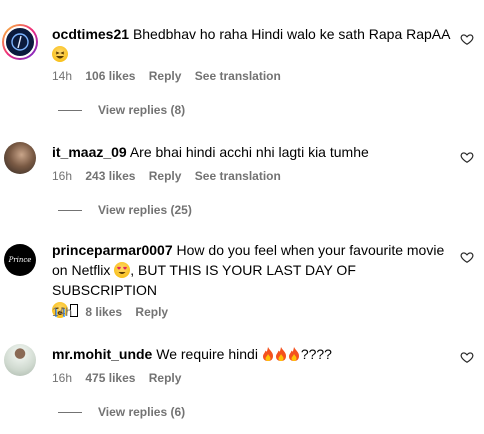 This screenshot has height=434, width=484. I want to click on avatar-logo-text: Prince, so click(20, 260).